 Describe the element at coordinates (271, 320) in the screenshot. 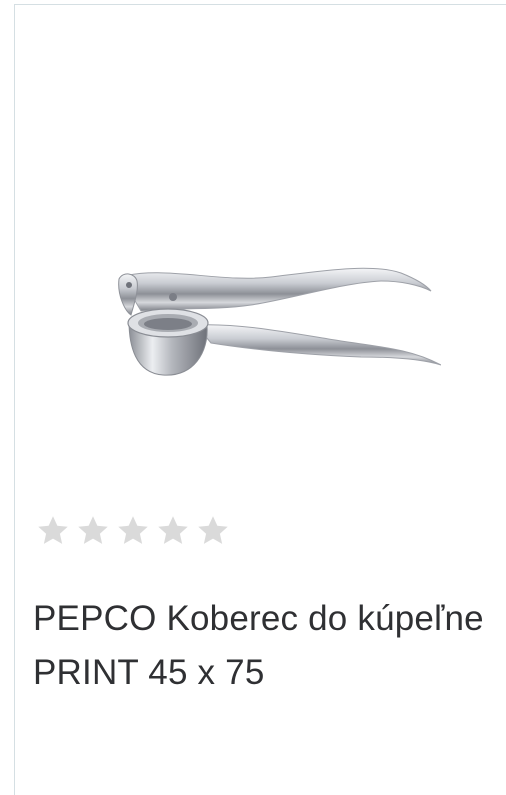

I see `product-image` at that location.